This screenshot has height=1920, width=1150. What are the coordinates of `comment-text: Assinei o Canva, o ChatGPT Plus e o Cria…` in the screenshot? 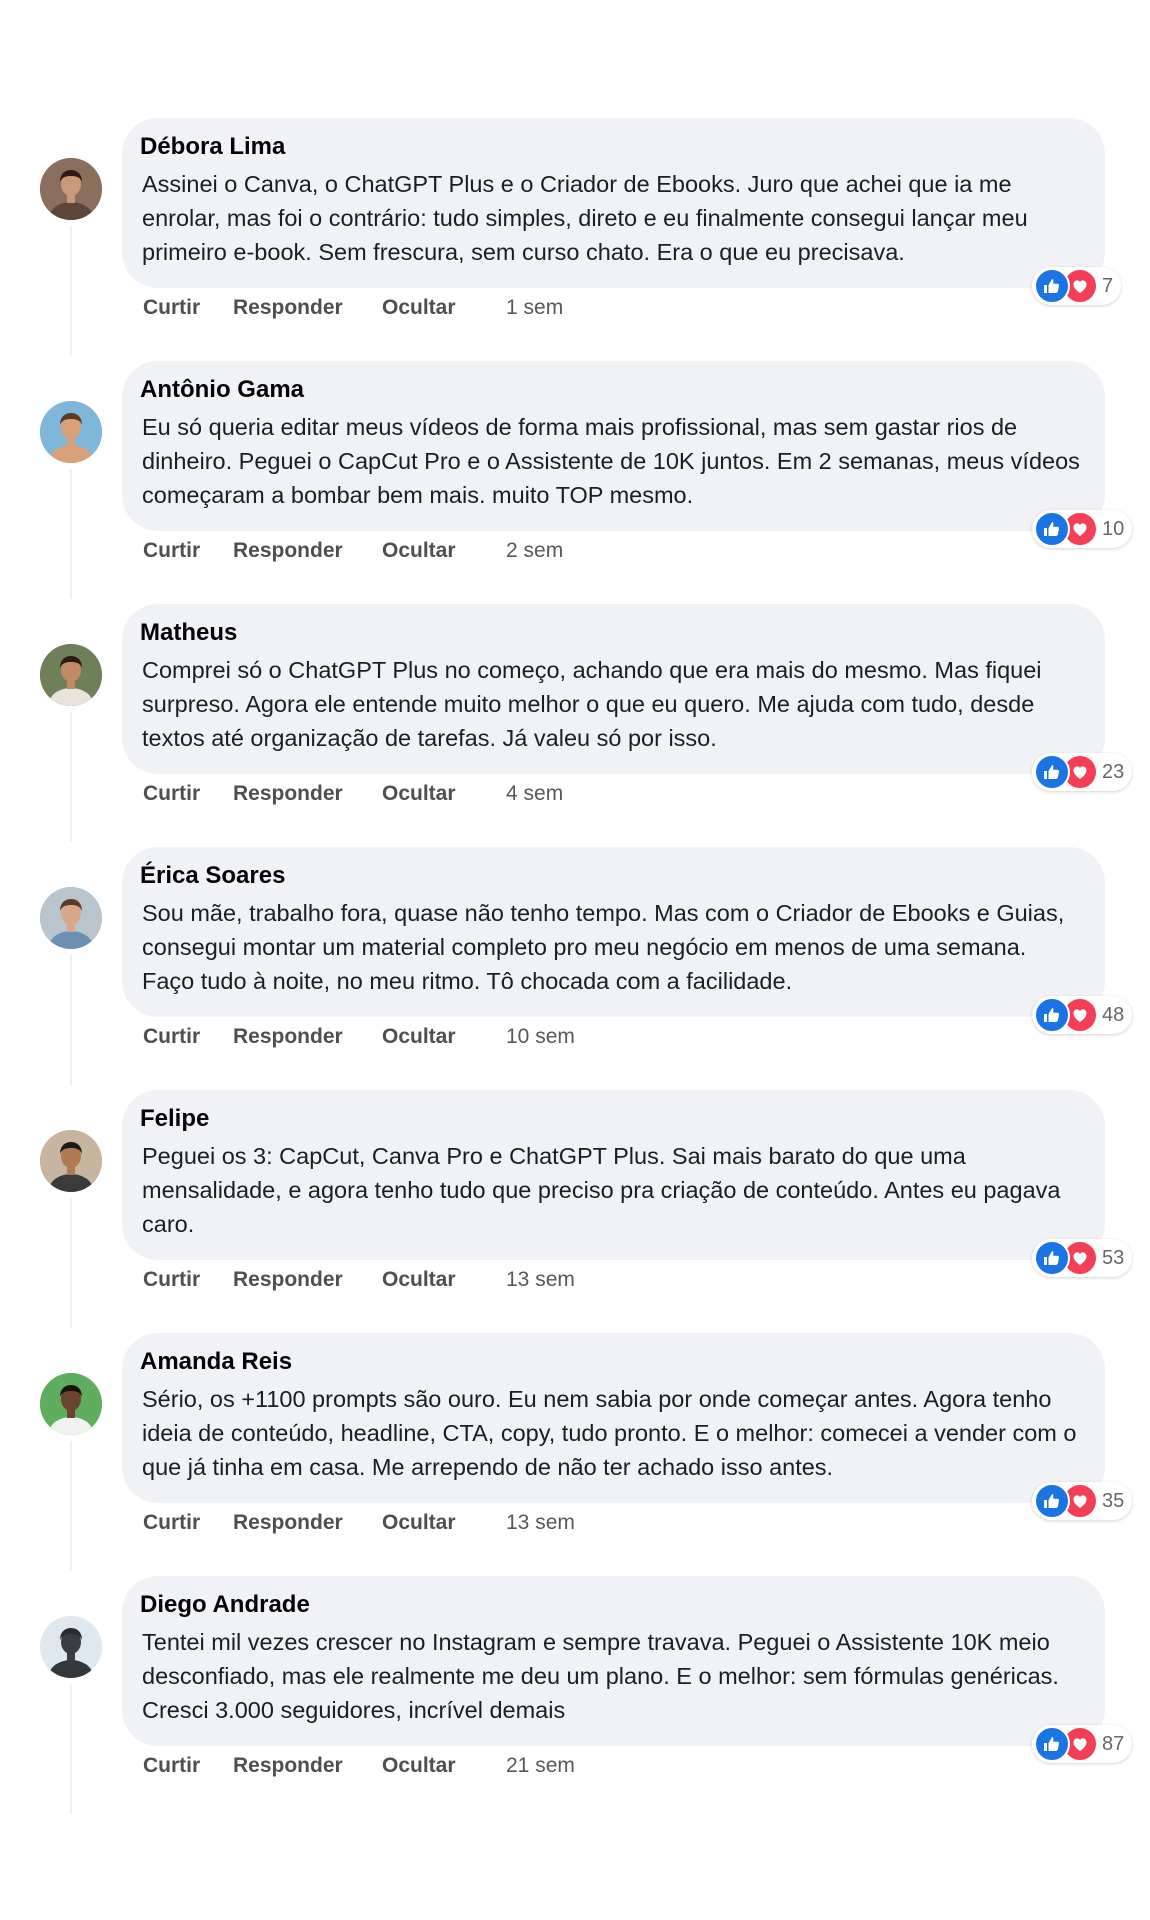 It's located at (585, 218).